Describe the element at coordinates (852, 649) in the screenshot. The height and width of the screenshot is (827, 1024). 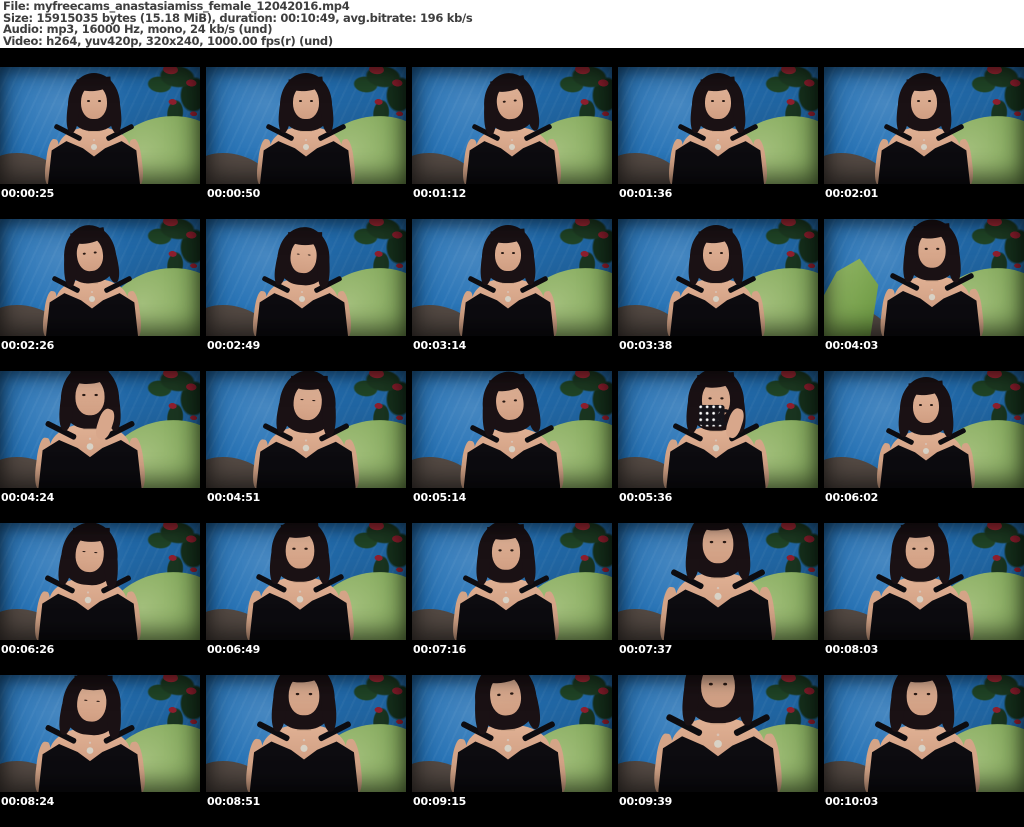
I see `frame-timestamp: 00:08:03` at that location.